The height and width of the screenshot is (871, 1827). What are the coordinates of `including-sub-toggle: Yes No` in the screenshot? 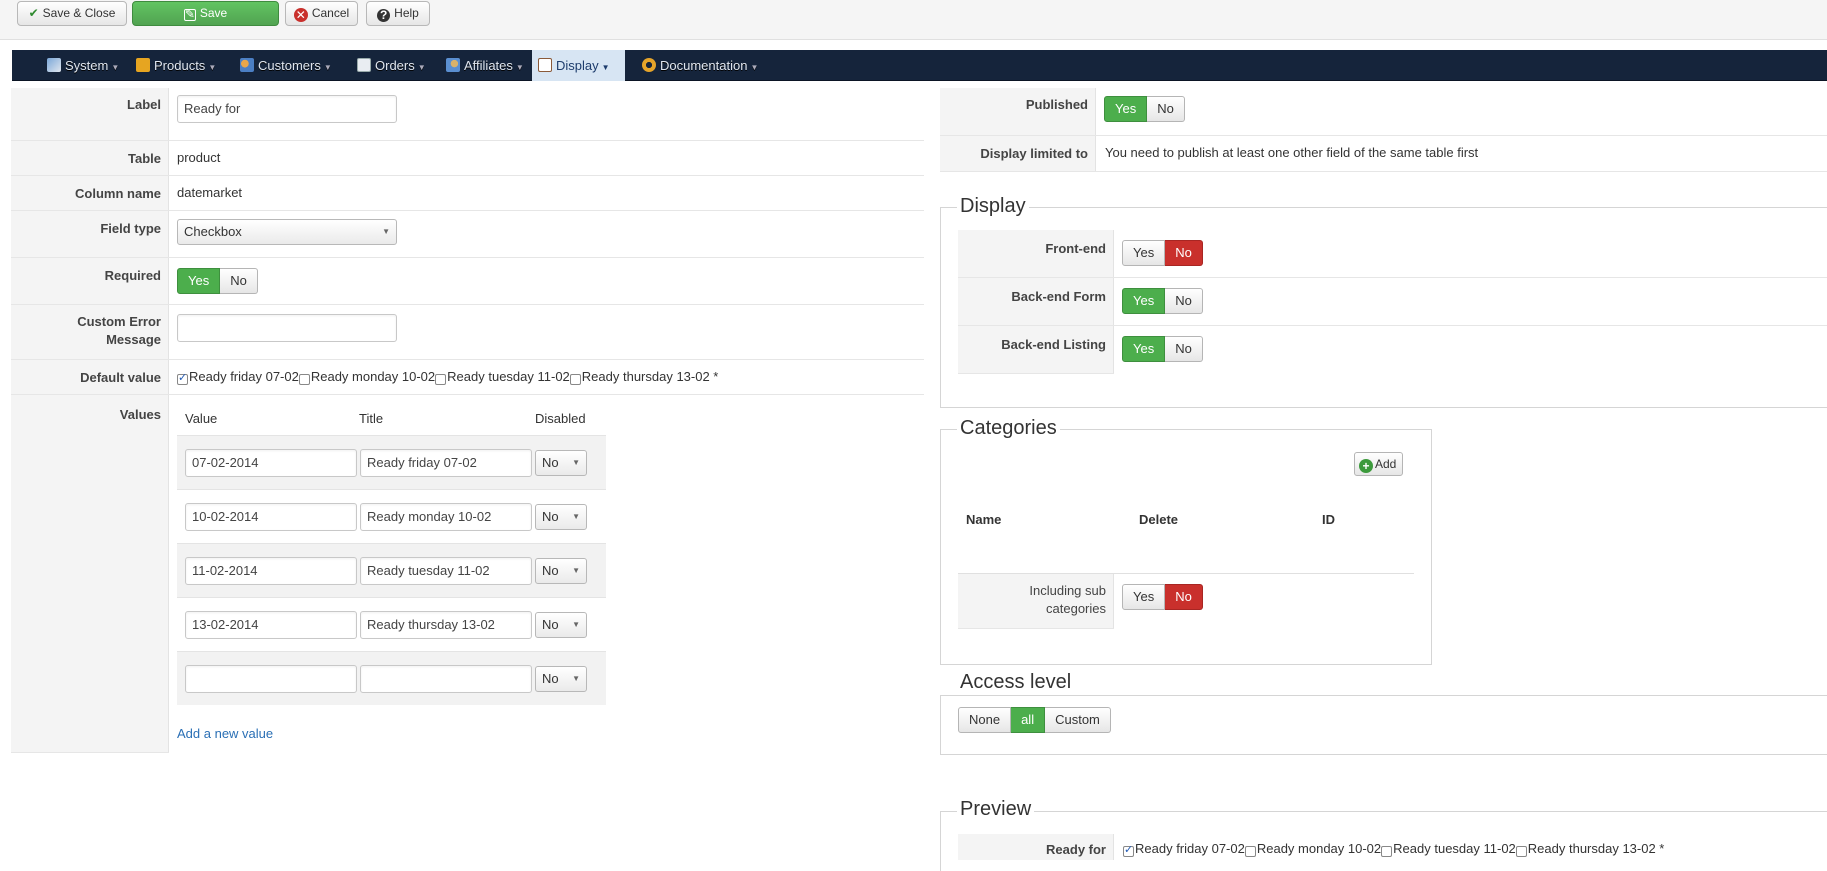 It's located at (1162, 597).